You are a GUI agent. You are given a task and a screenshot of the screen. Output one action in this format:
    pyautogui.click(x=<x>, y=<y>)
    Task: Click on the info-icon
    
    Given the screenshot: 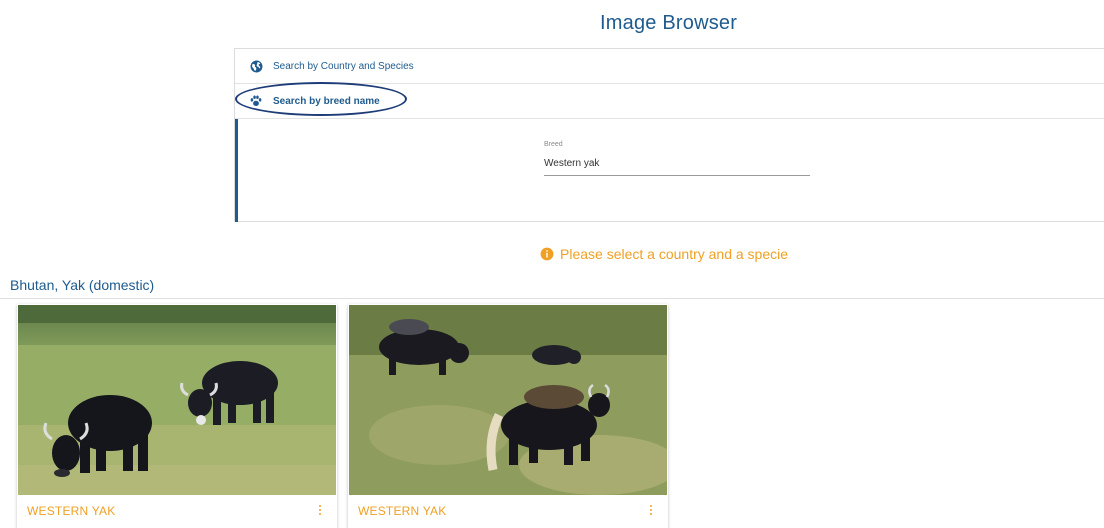 What is the action you would take?
    pyautogui.click(x=547, y=254)
    